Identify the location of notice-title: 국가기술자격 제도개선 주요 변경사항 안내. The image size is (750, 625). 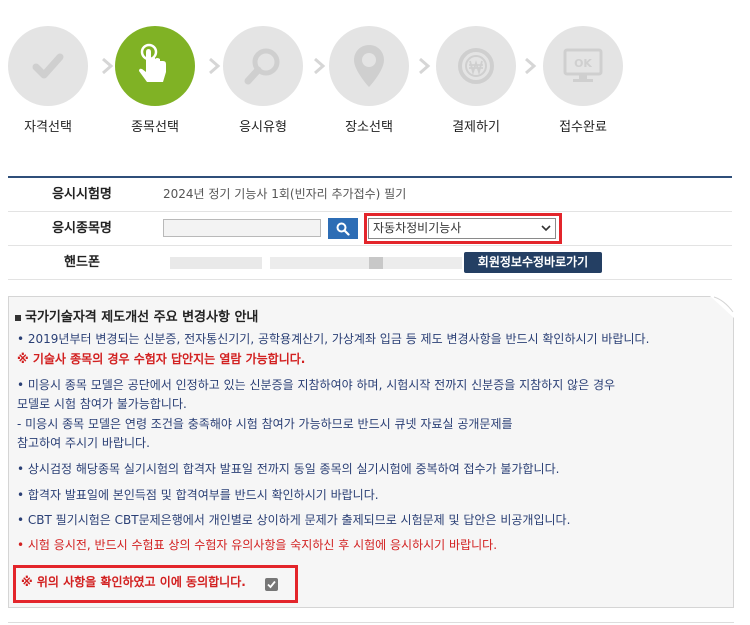
(136, 315).